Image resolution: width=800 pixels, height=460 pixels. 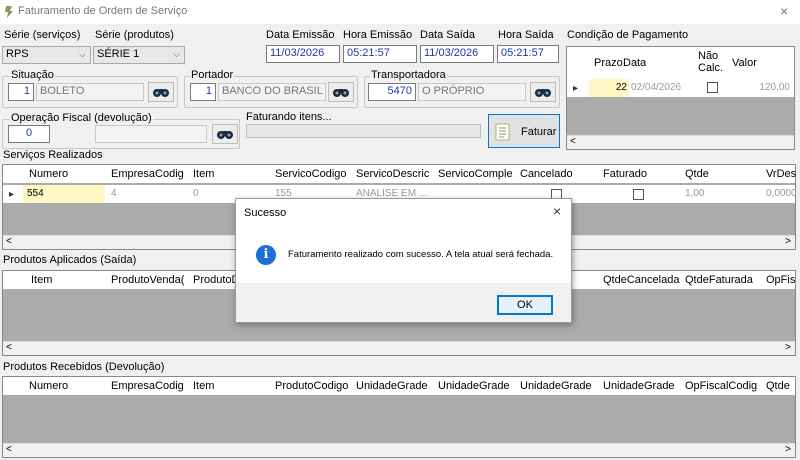 What do you see at coordinates (408, 75) in the screenshot?
I see `transportadora-label: Transportadora` at bounding box center [408, 75].